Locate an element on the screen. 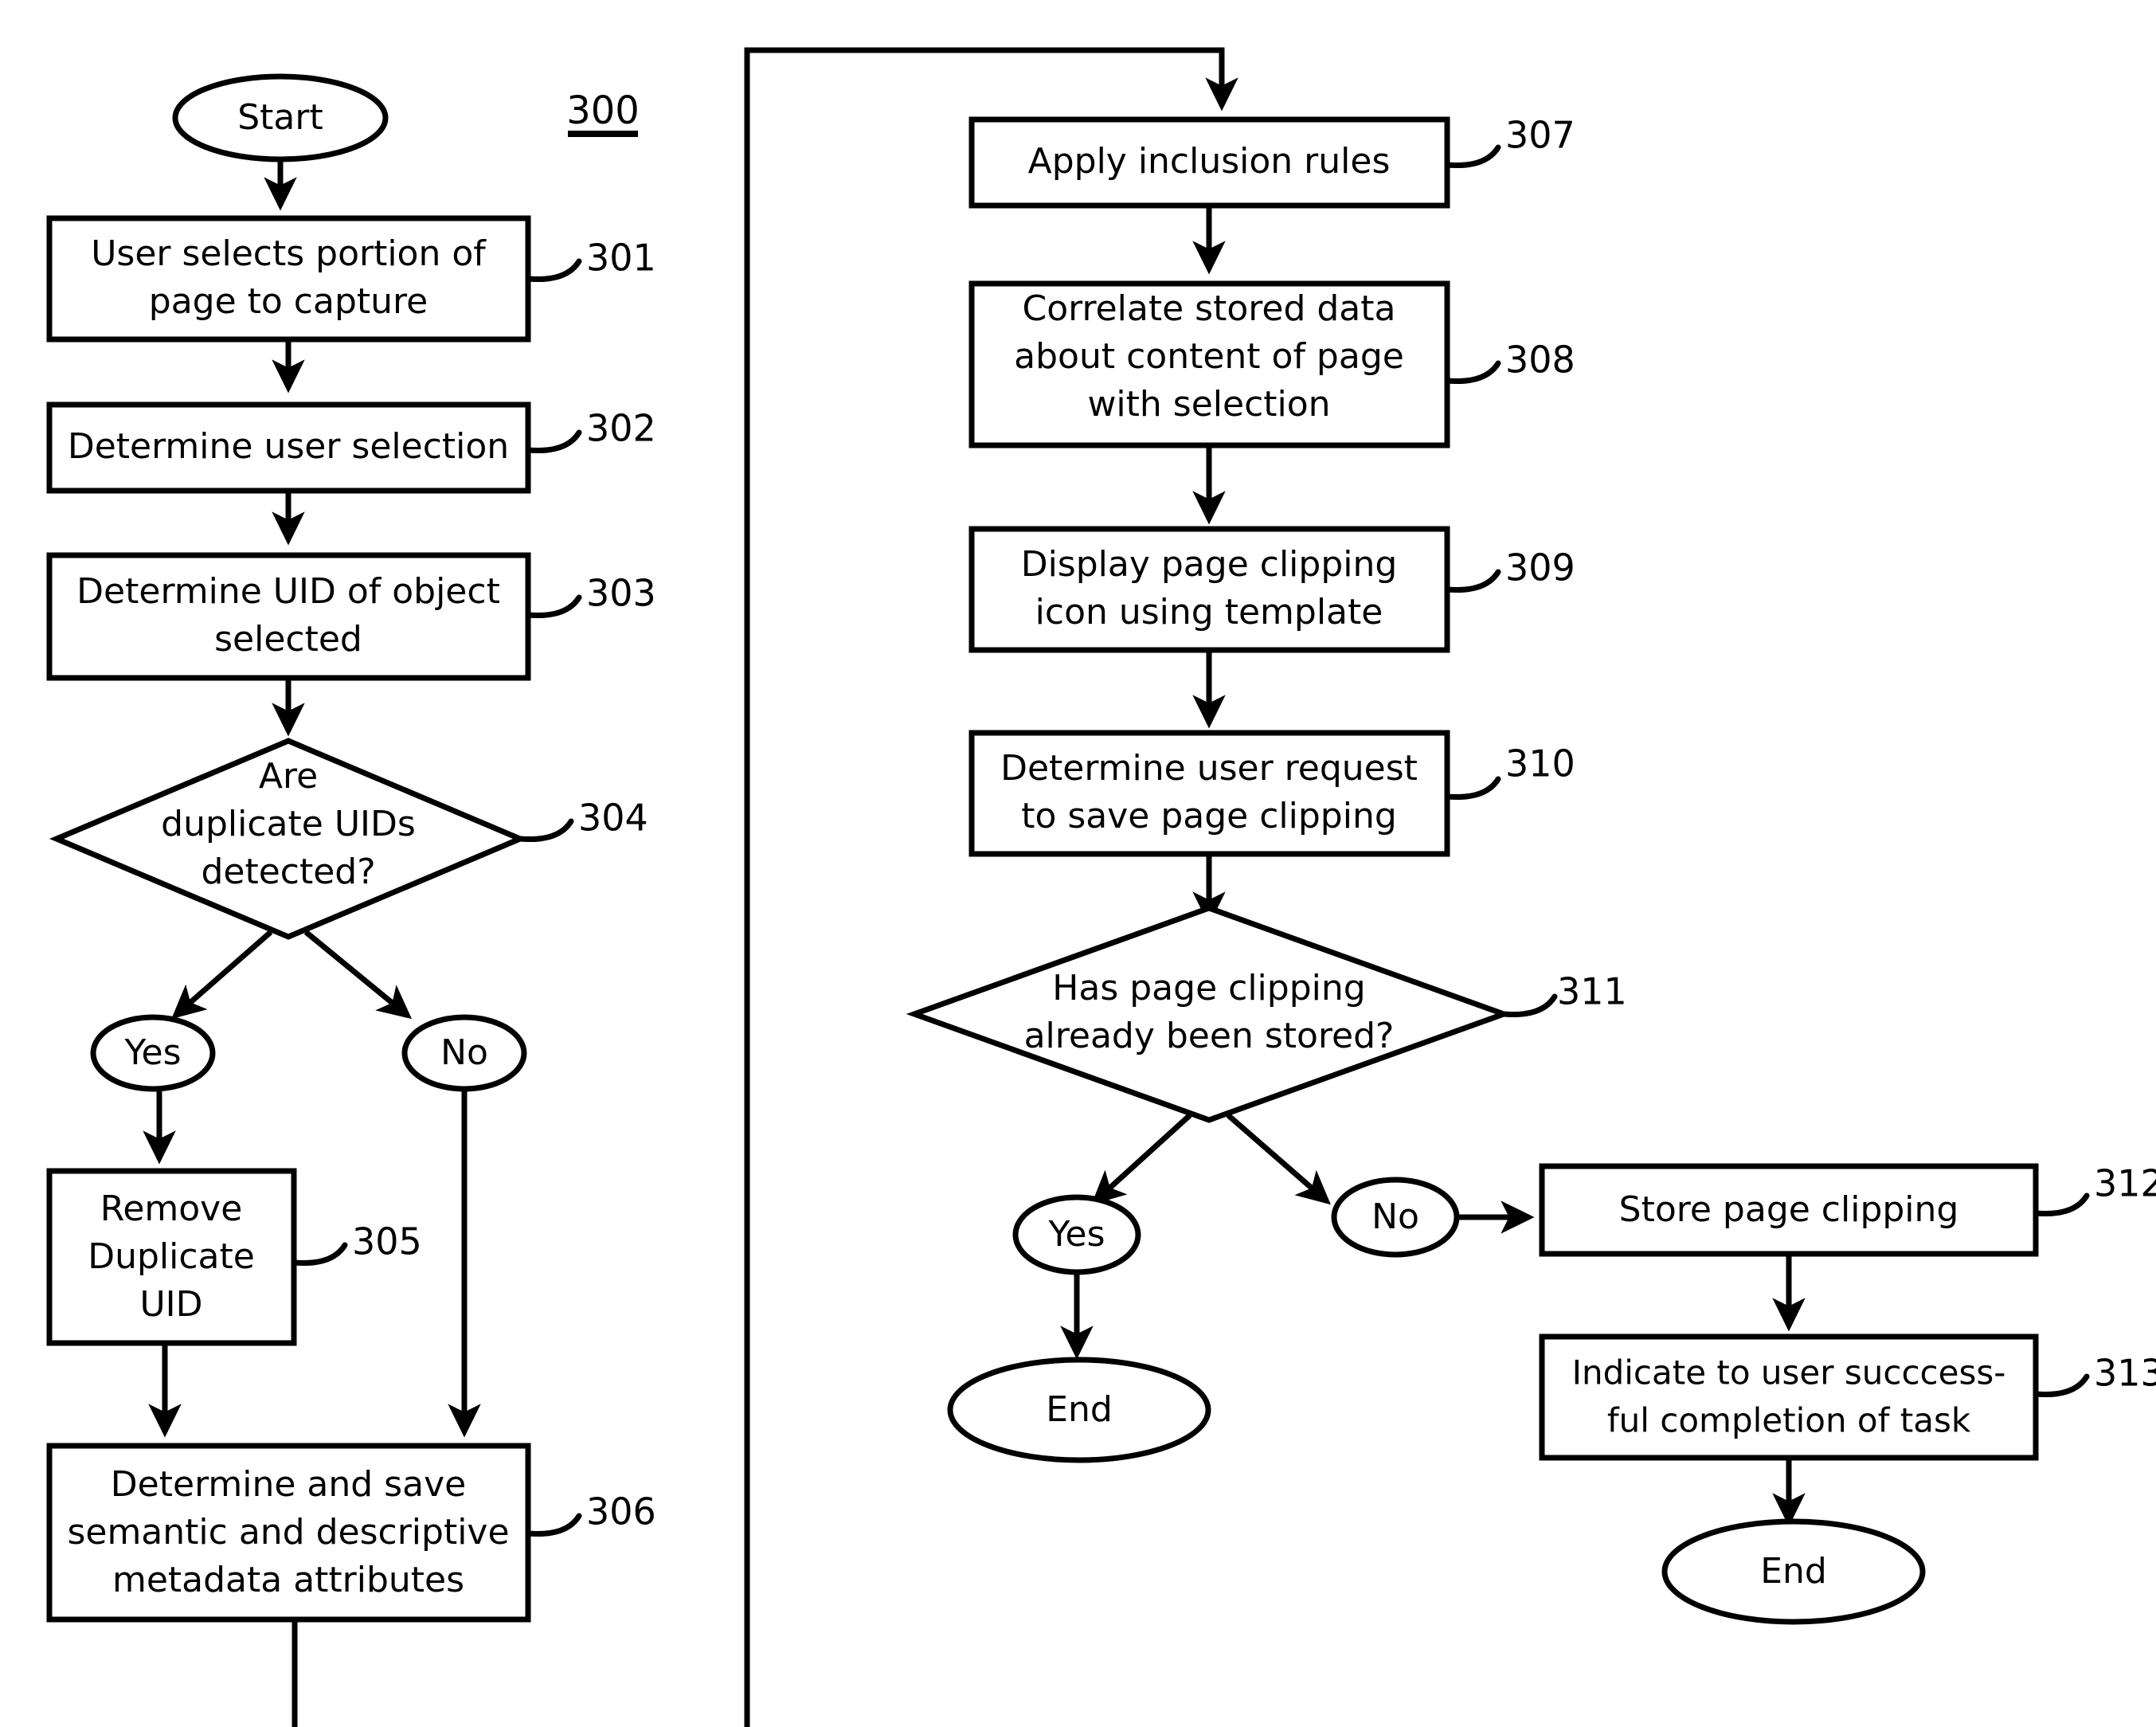 The image size is (2156, 1727). node-308-line-3: with selection is located at coordinates (1209, 404).